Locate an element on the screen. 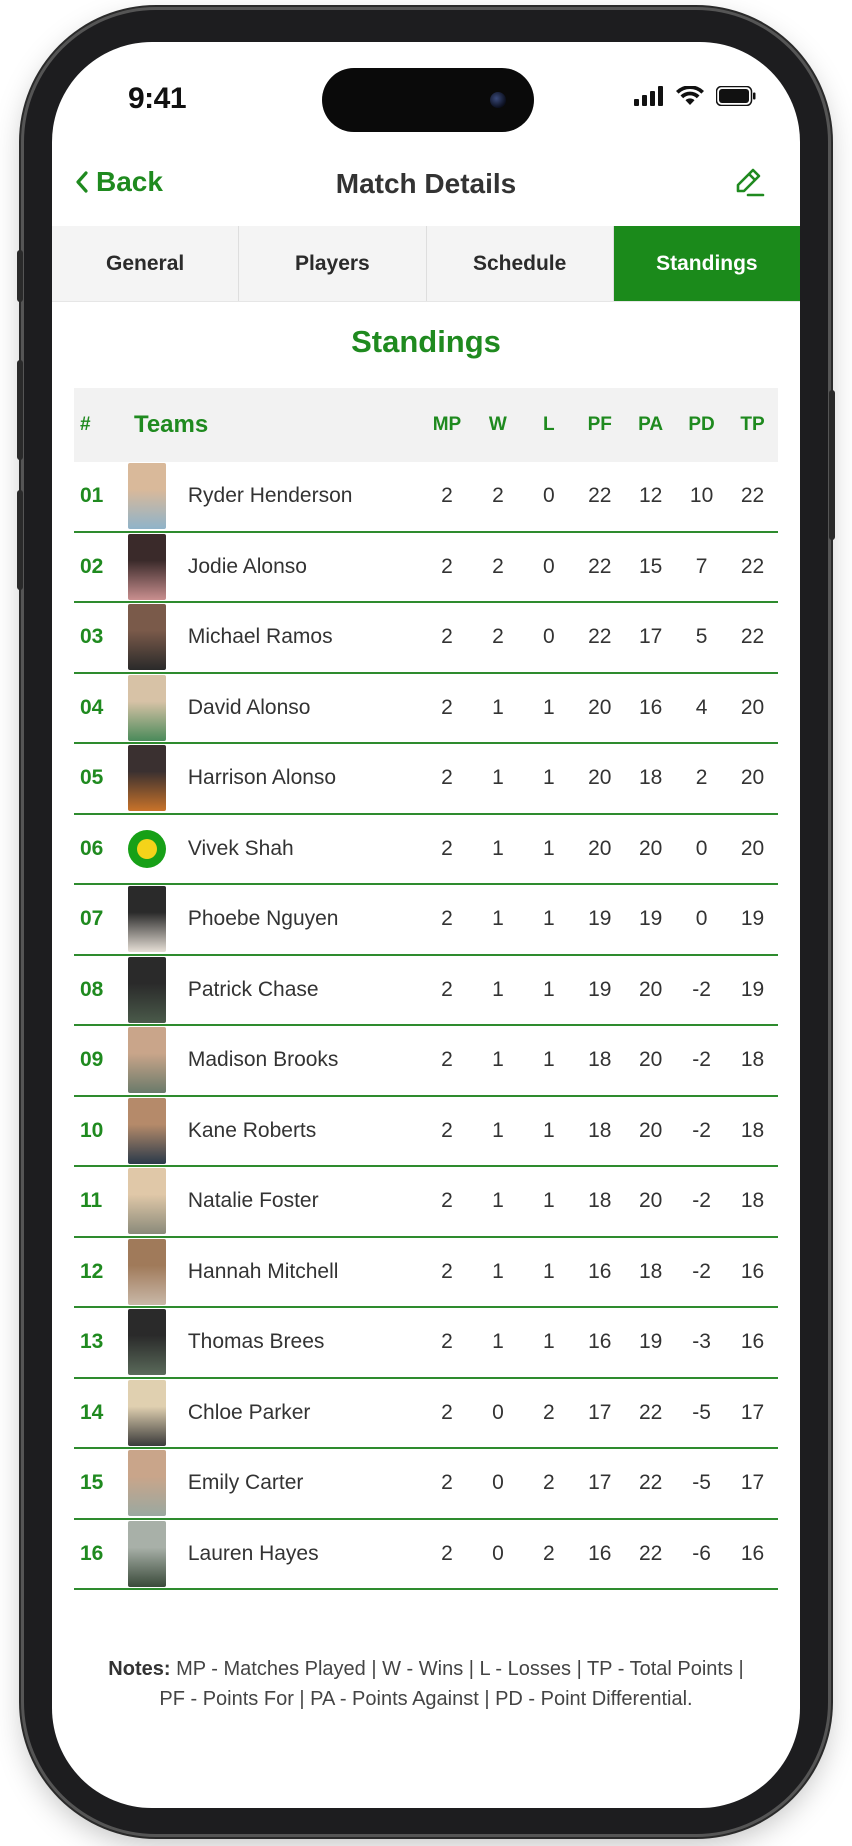 The height and width of the screenshot is (1846, 852). stat-tp: 16 is located at coordinates (752, 1342).